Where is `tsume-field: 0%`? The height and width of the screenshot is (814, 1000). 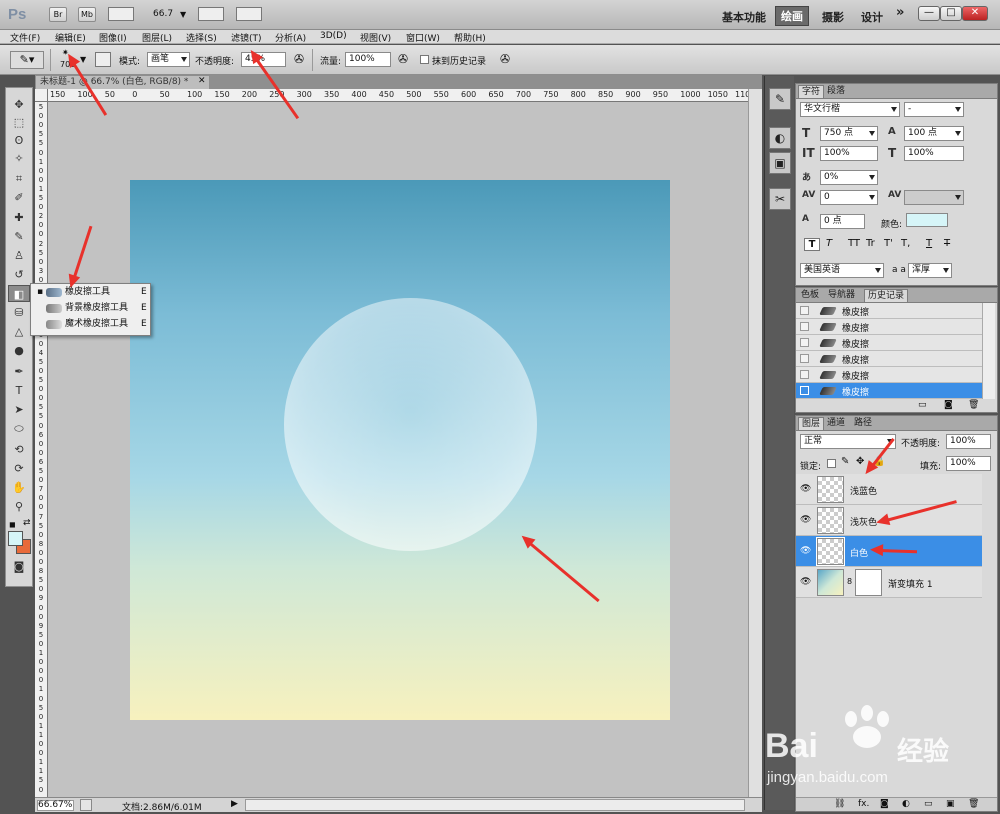 tsume-field: 0% is located at coordinates (849, 177).